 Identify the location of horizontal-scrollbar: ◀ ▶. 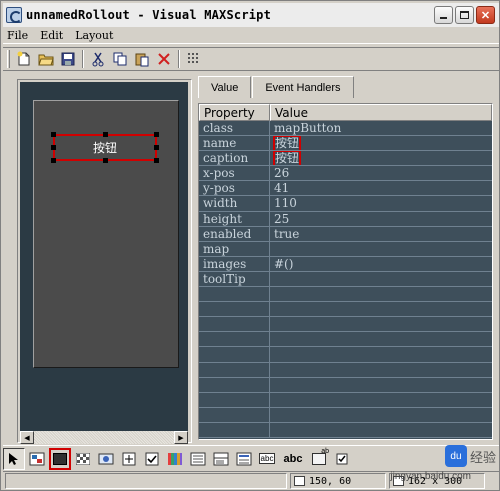
(104, 437).